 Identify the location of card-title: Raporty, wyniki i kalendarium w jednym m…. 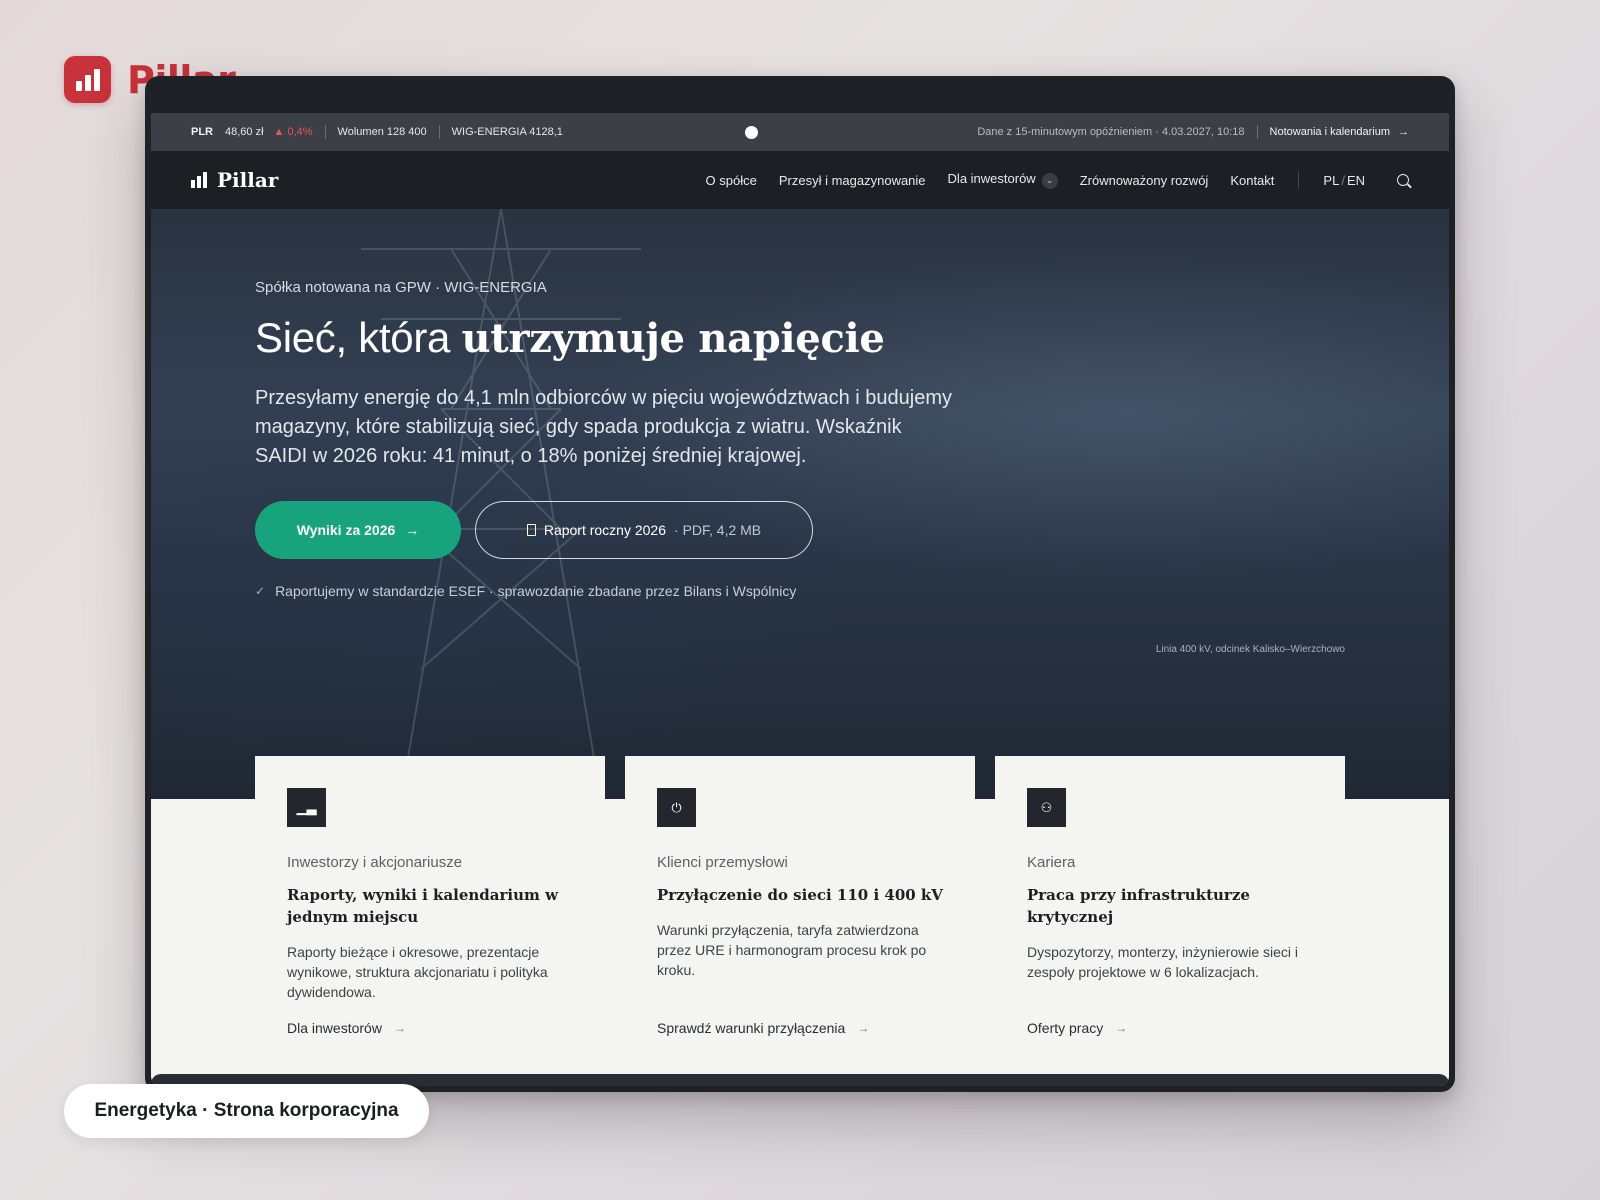
(423, 906).